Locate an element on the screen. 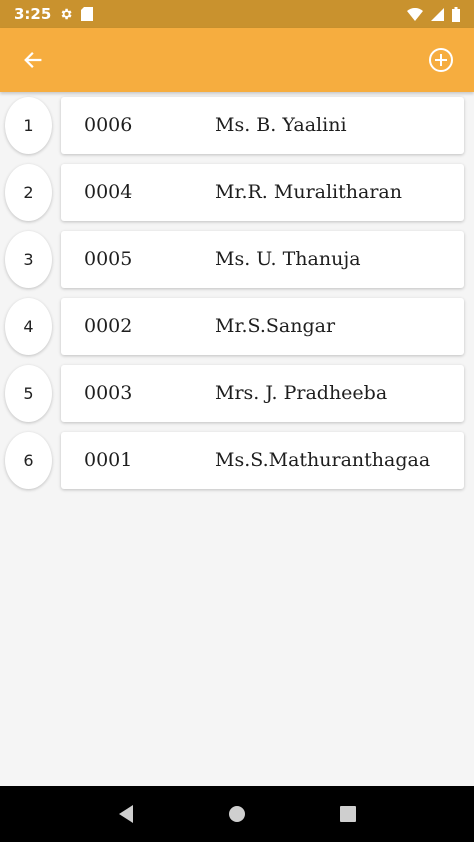  record-card: 0006 Ms. B. Yaalini is located at coordinates (262, 125).